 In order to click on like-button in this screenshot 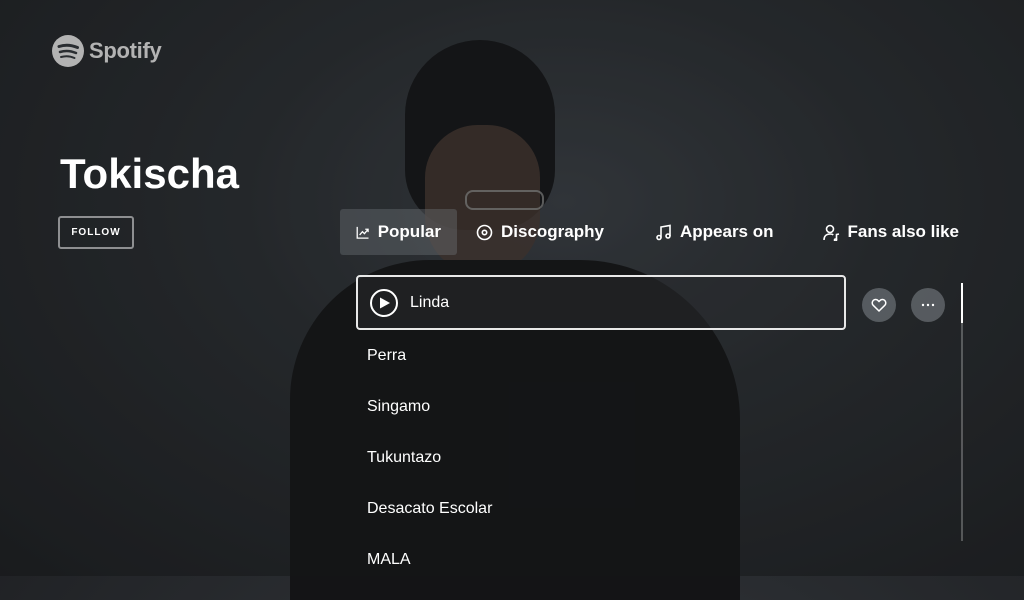, I will do `click(879, 305)`.